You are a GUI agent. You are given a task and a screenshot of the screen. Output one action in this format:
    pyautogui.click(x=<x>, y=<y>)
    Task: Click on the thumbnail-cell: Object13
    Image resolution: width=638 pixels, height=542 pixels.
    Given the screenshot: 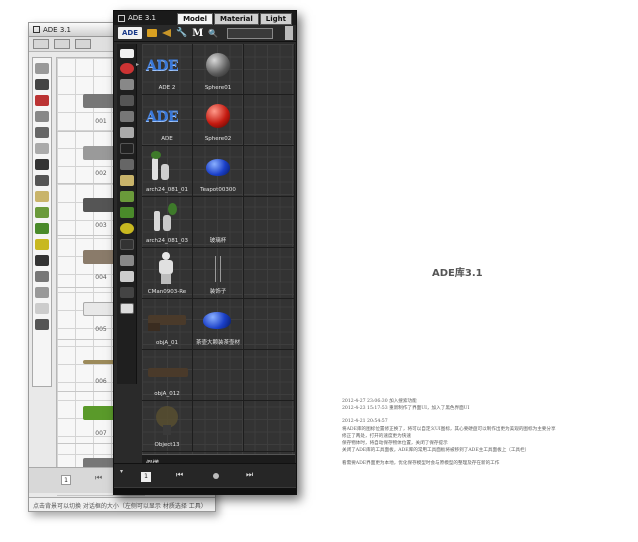 What is the action you would take?
    pyautogui.click(x=167, y=426)
    